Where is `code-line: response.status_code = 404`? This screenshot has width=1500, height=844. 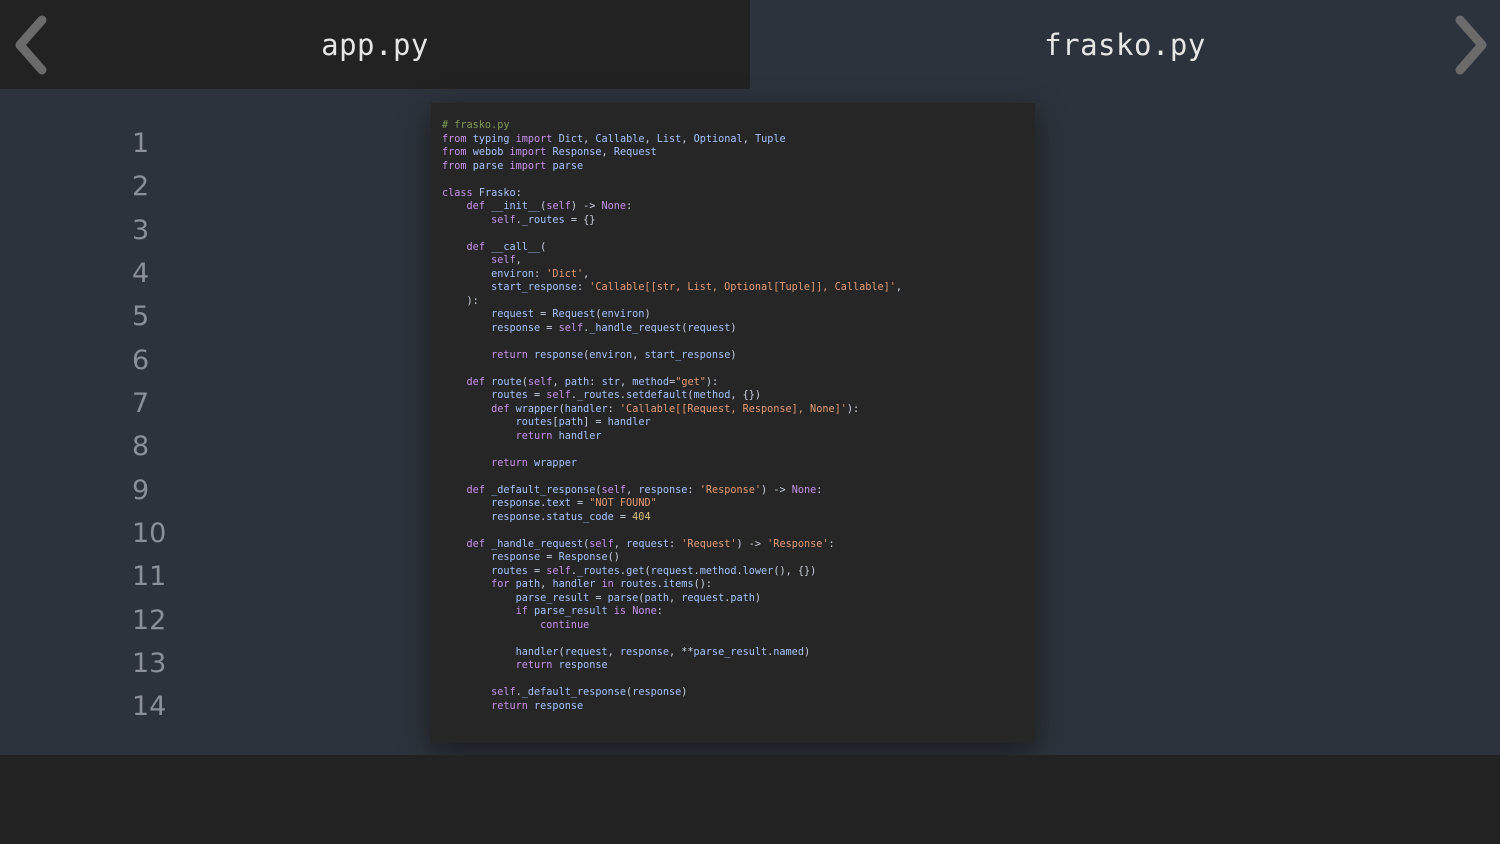 code-line: response.status_code = 404 is located at coordinates (571, 517).